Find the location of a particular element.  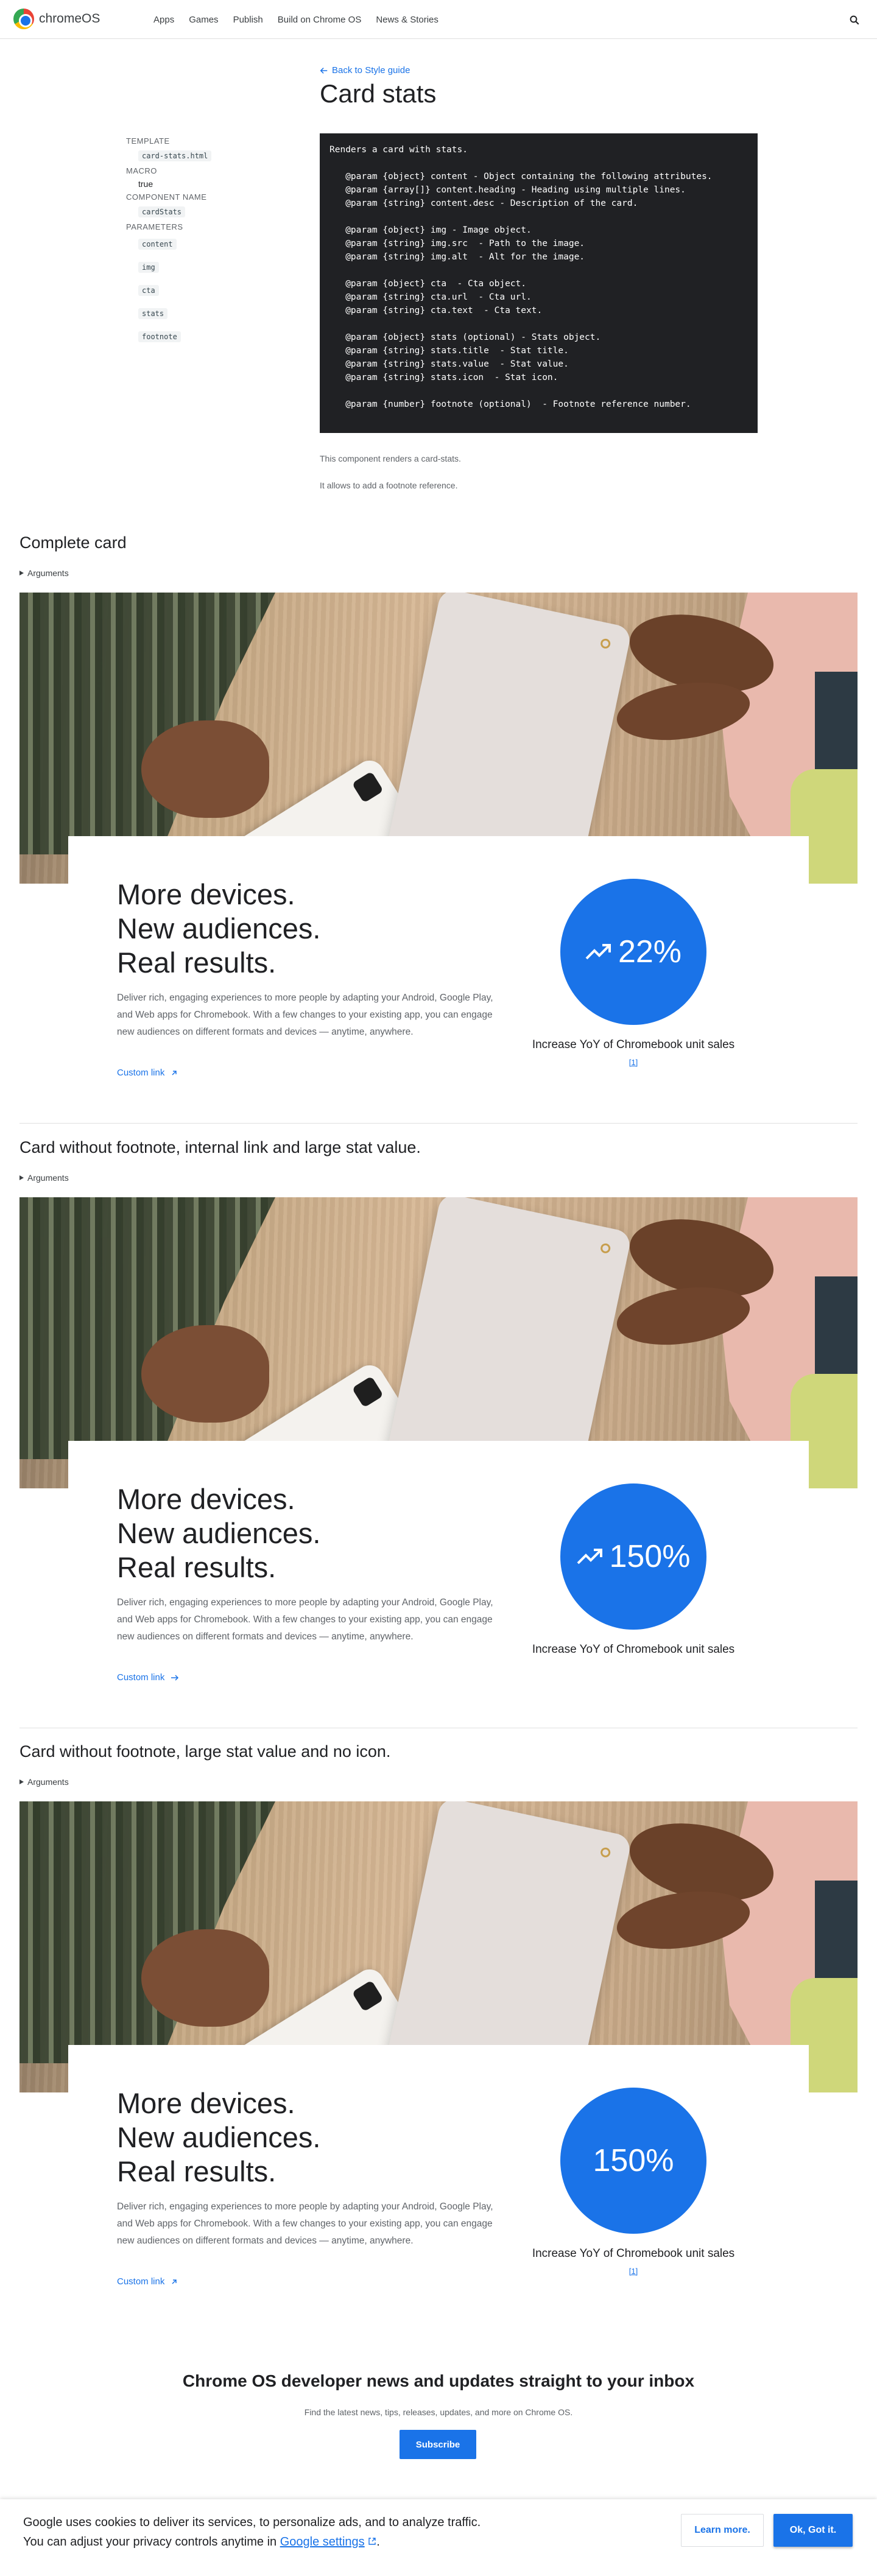

component-description: This component renders a card-stats. is located at coordinates (390, 458).